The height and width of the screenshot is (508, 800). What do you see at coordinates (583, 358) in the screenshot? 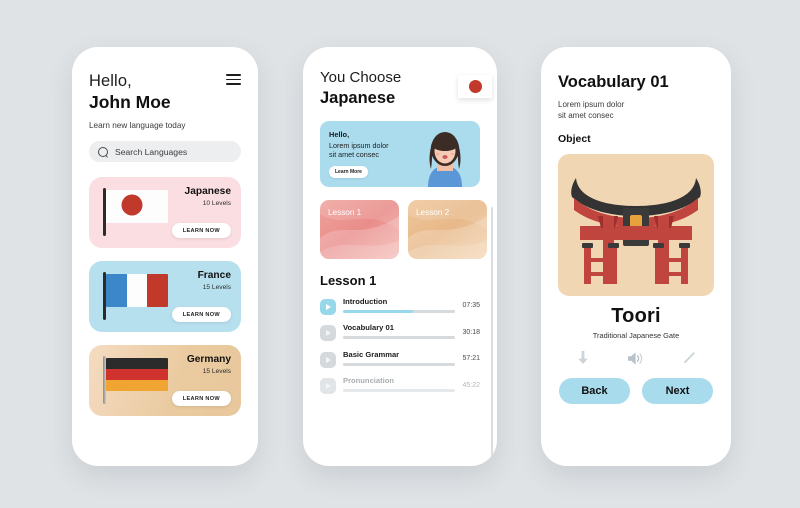
I see `download-icon` at bounding box center [583, 358].